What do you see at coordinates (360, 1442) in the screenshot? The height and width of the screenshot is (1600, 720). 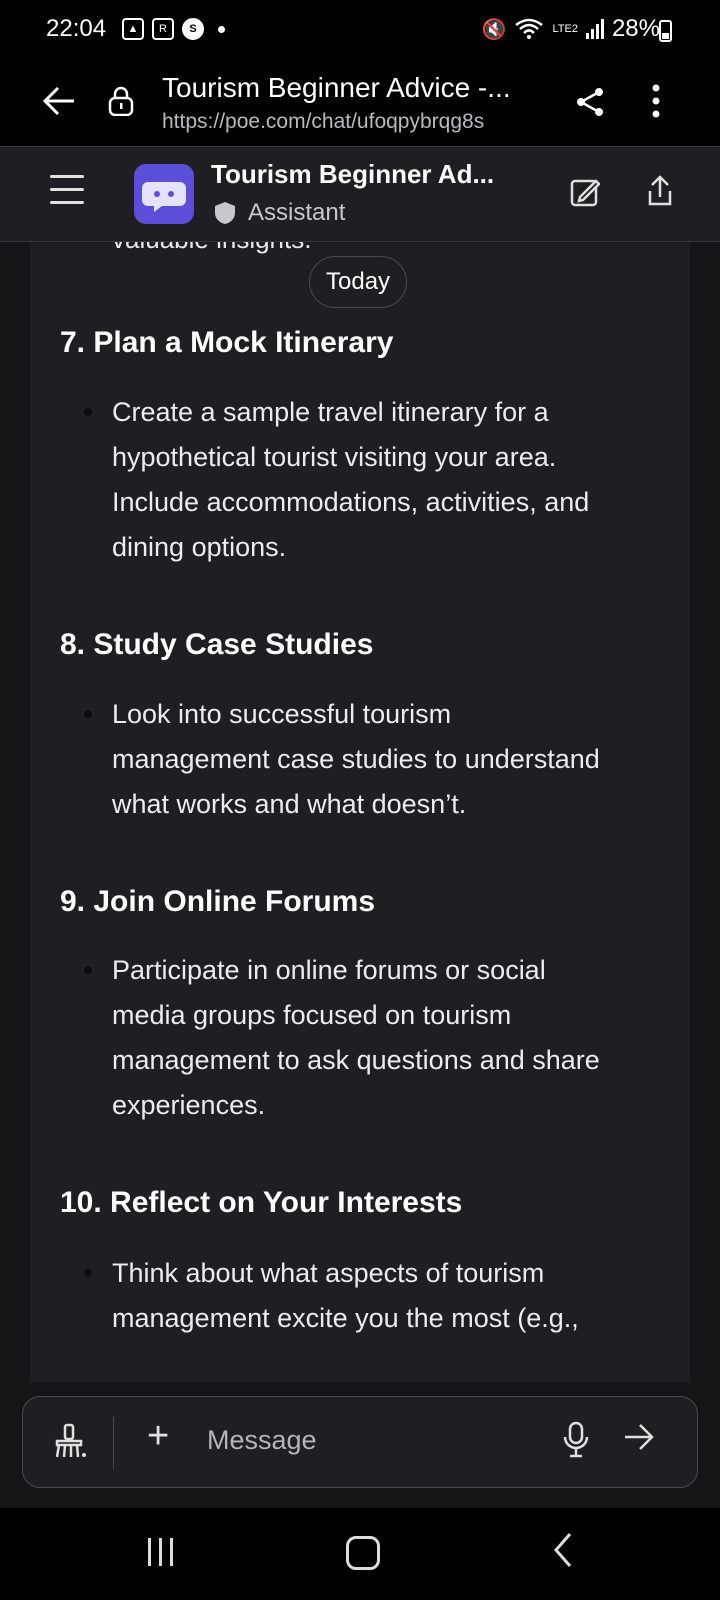 I see `message-composer: + Message` at bounding box center [360, 1442].